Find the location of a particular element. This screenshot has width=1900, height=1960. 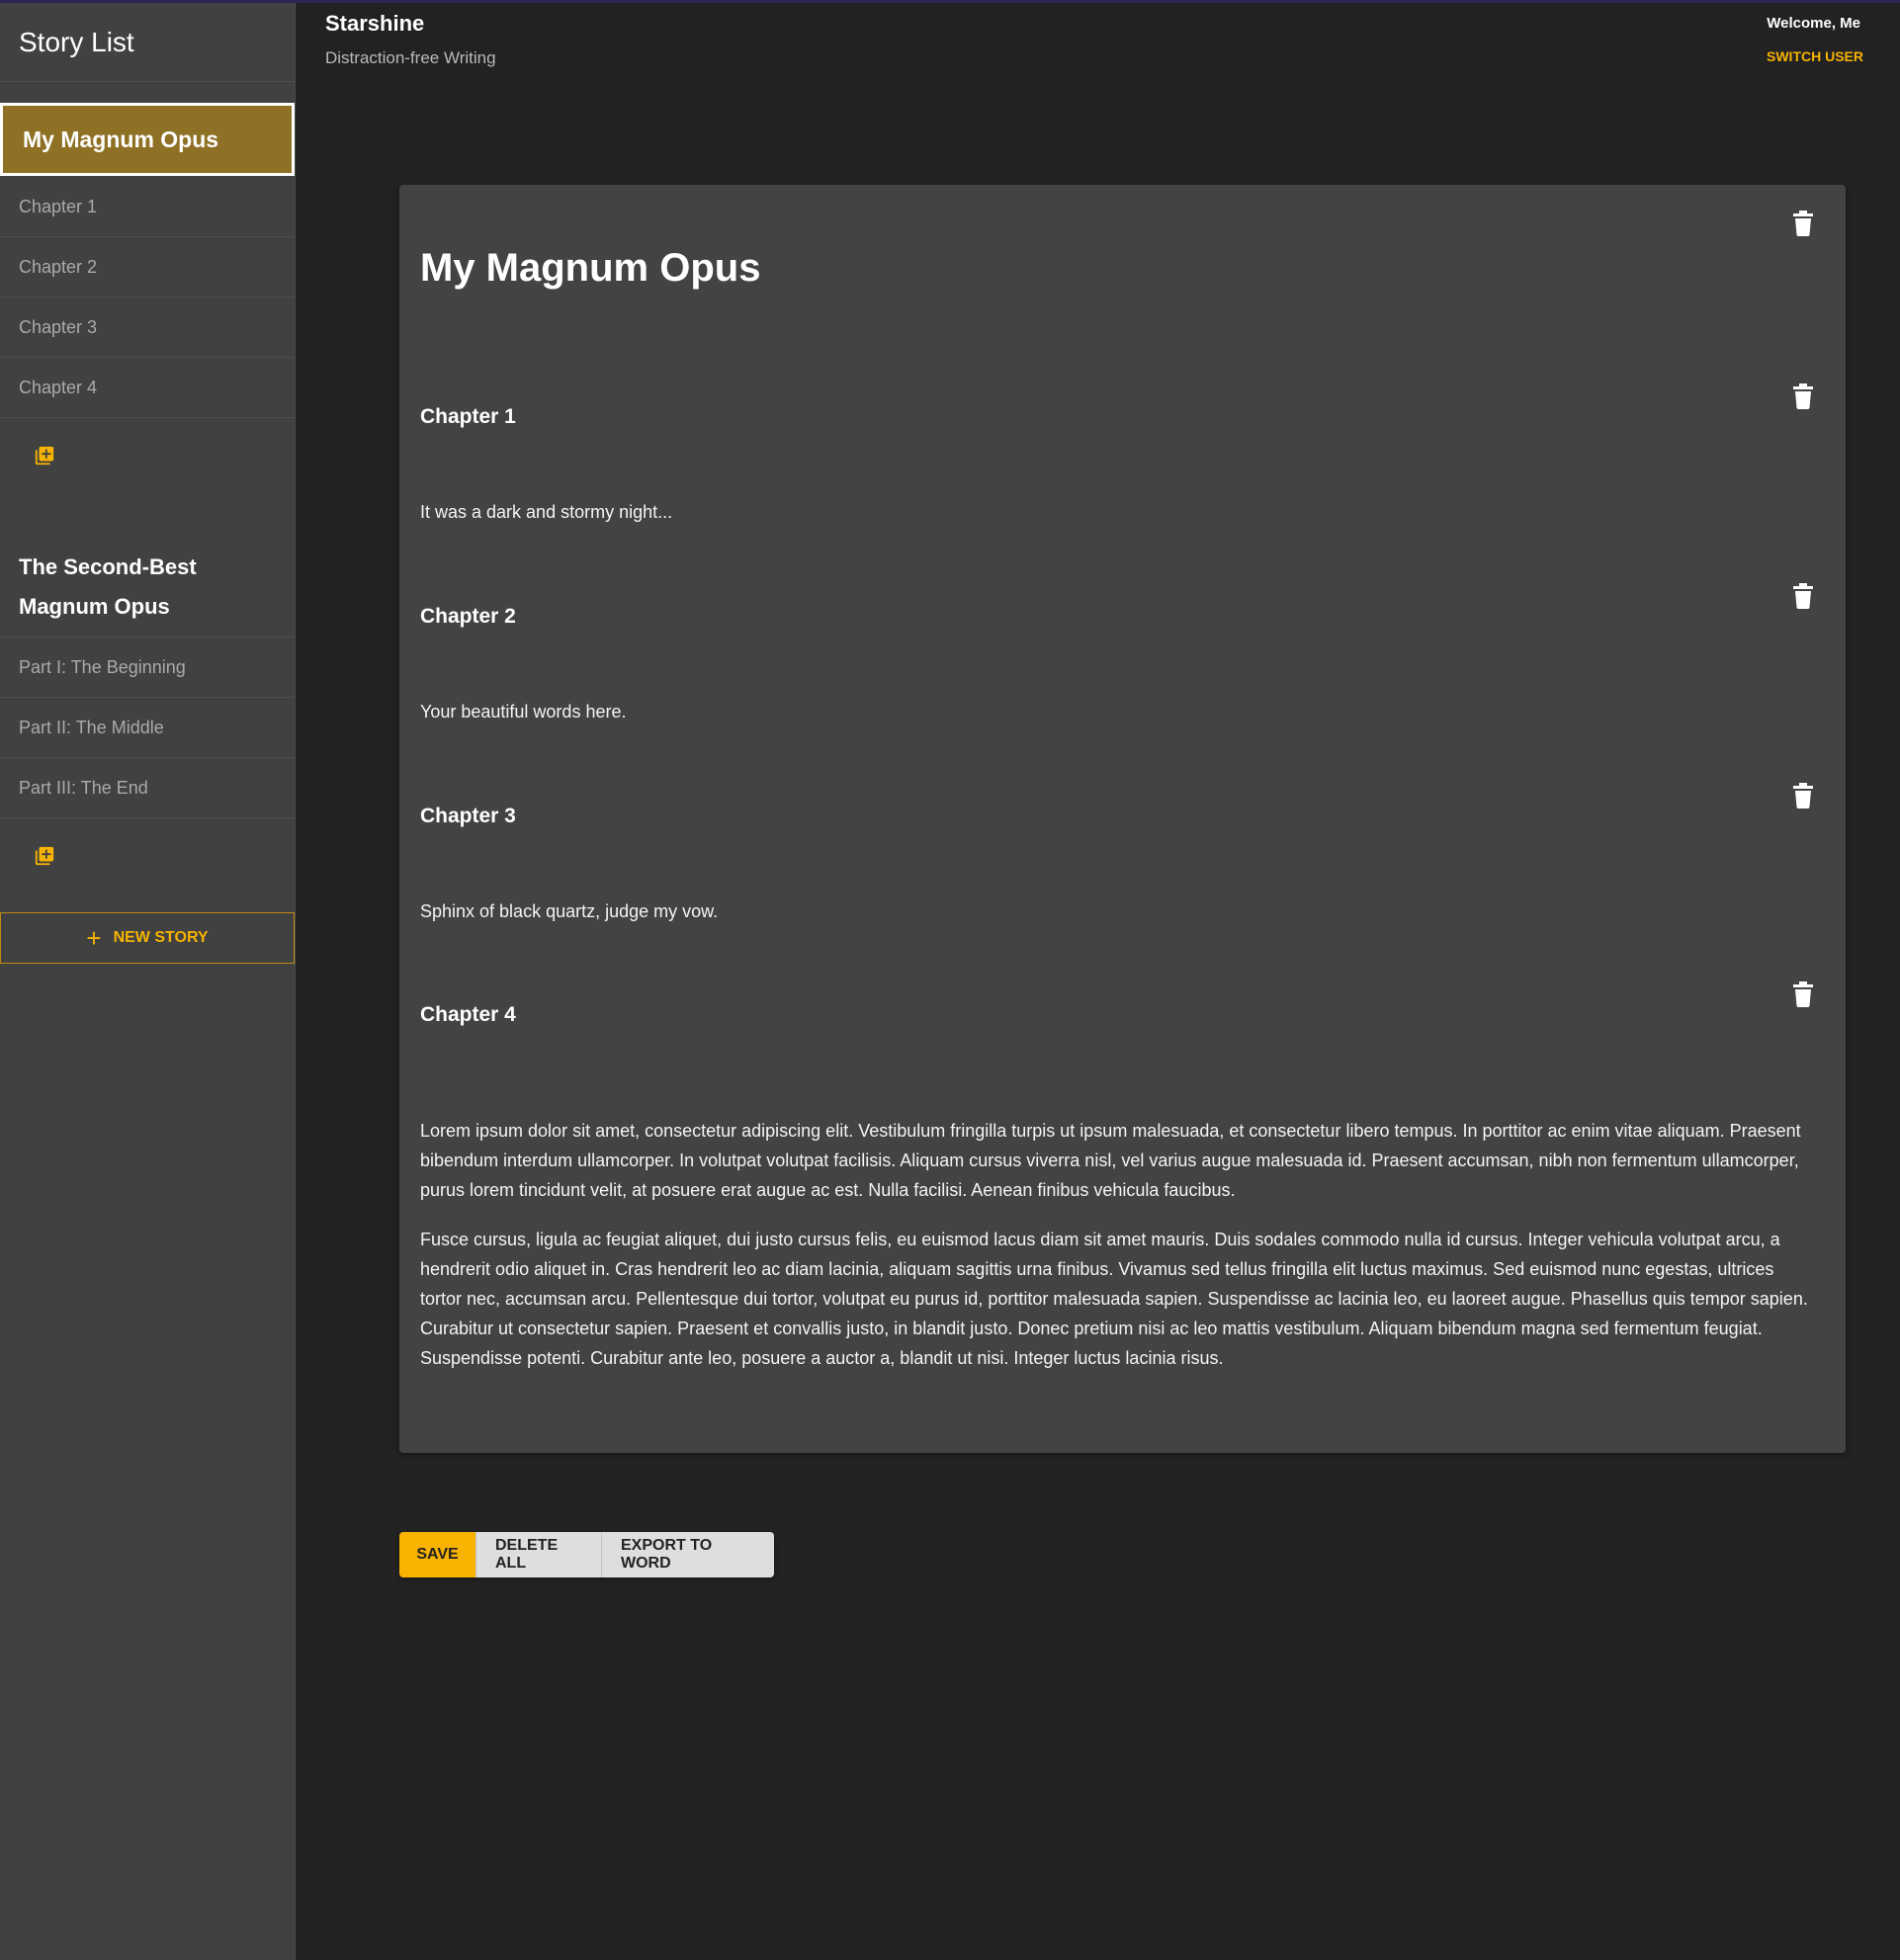

chapter-title: Chapter 2 is located at coordinates (468, 617).